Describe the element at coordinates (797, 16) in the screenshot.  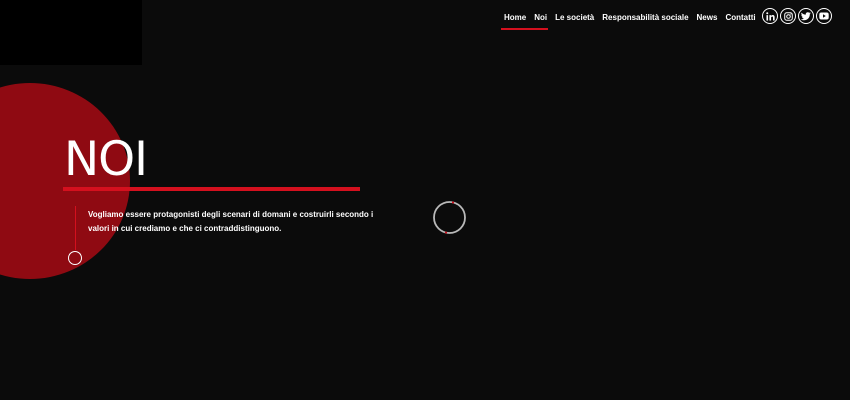
I see `social-links` at that location.